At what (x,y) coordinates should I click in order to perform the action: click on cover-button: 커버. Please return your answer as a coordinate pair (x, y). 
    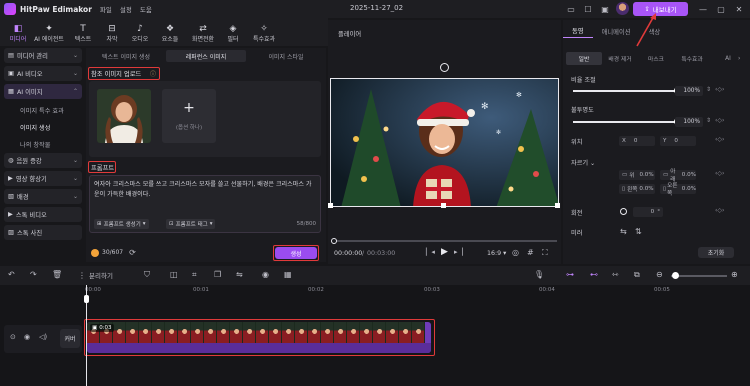
    Looking at the image, I should click on (70, 338).